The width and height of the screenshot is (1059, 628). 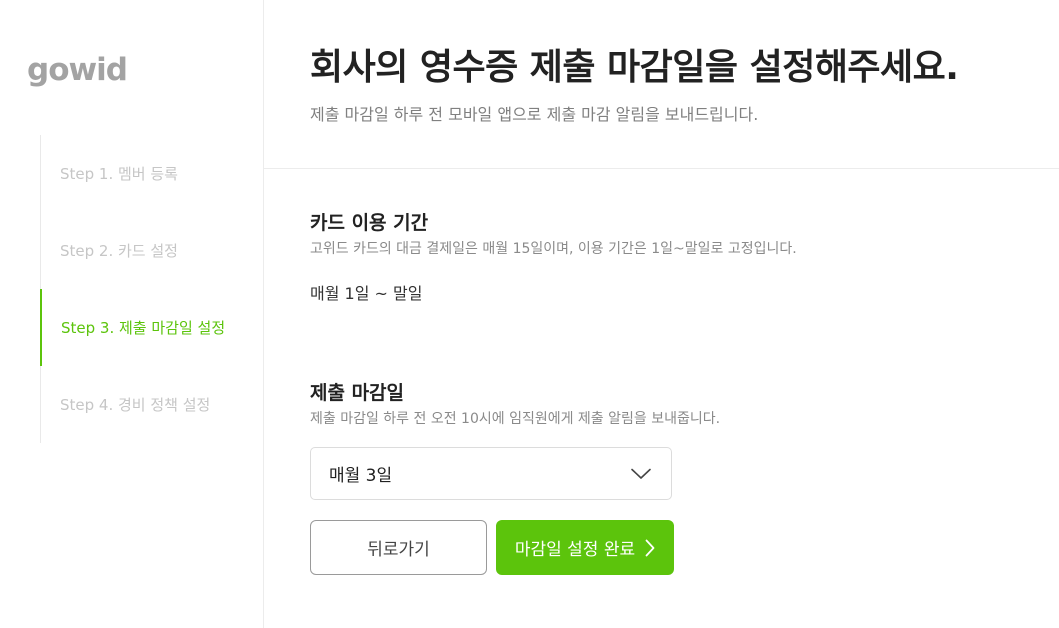 What do you see at coordinates (575, 550) in the screenshot?
I see `complete-button-label: 마감일 설정 완료` at bounding box center [575, 550].